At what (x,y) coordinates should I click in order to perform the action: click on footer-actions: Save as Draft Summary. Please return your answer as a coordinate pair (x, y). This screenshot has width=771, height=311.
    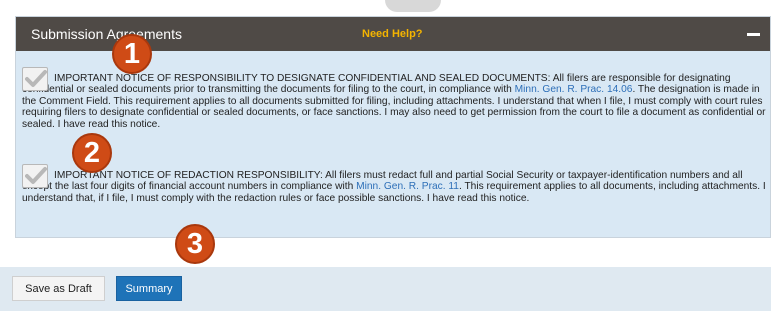
    Looking at the image, I should click on (385, 289).